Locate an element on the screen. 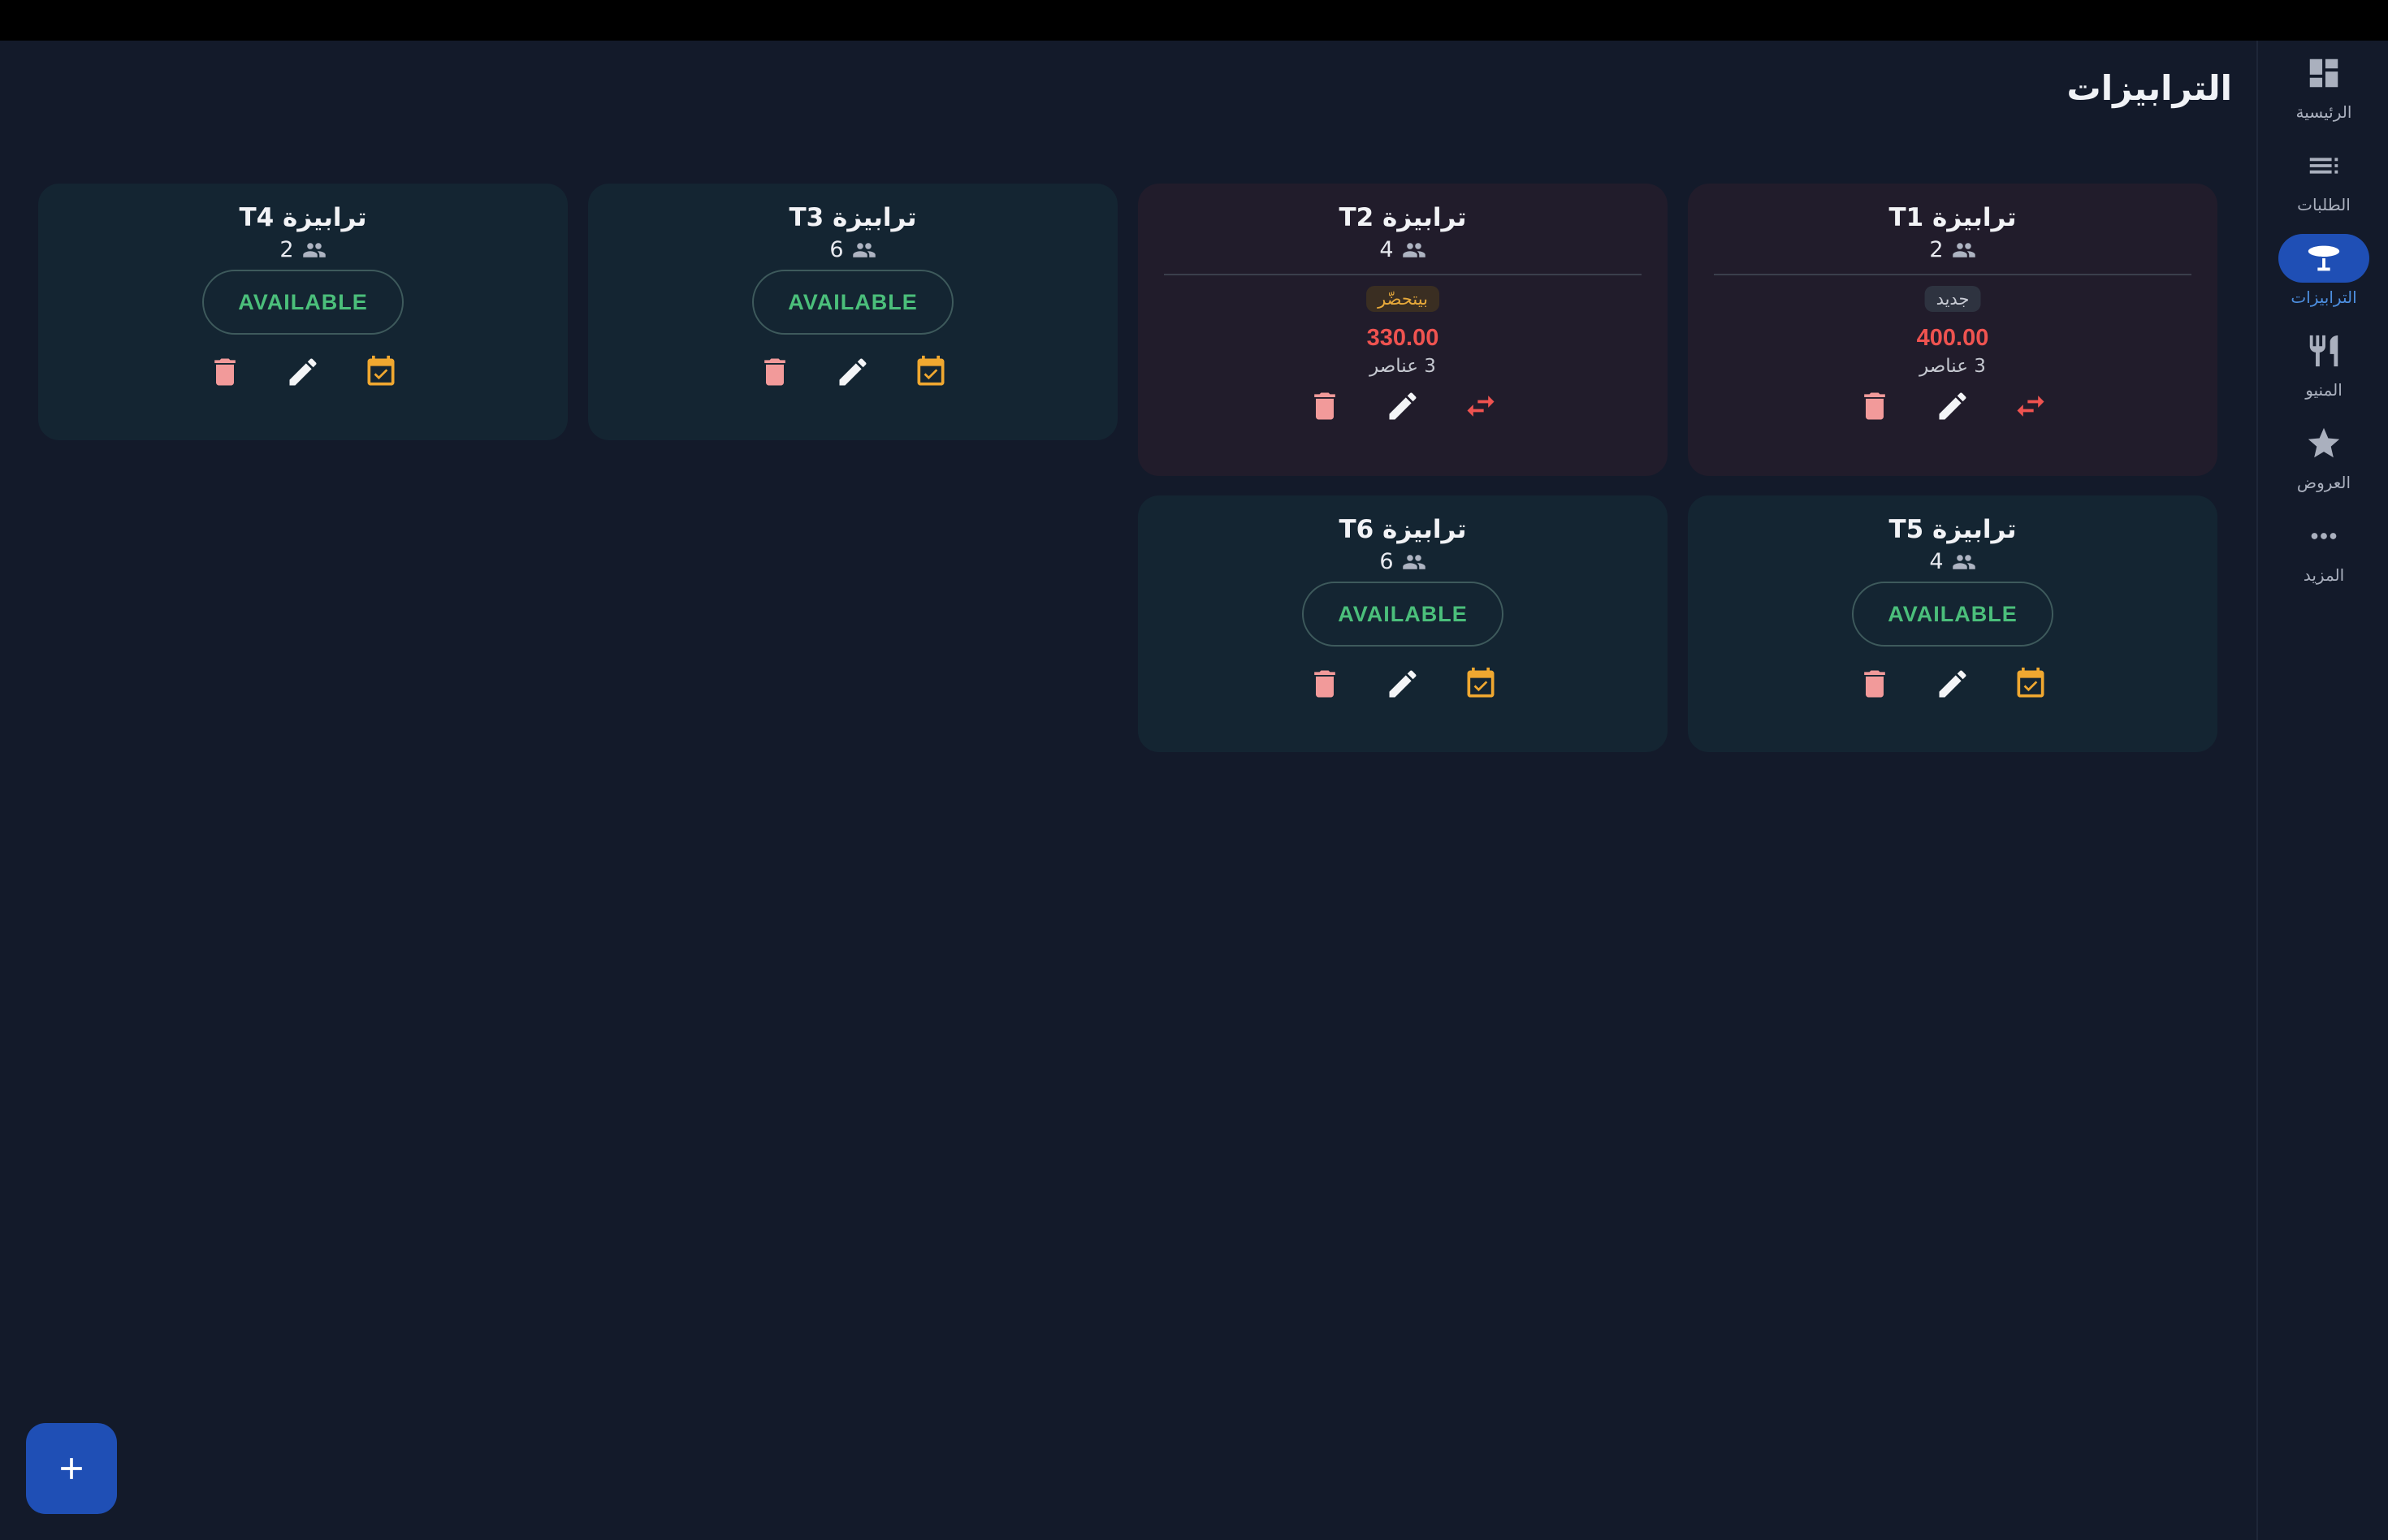 The width and height of the screenshot is (2388, 1540). dashboard-icon is located at coordinates (2323, 73).